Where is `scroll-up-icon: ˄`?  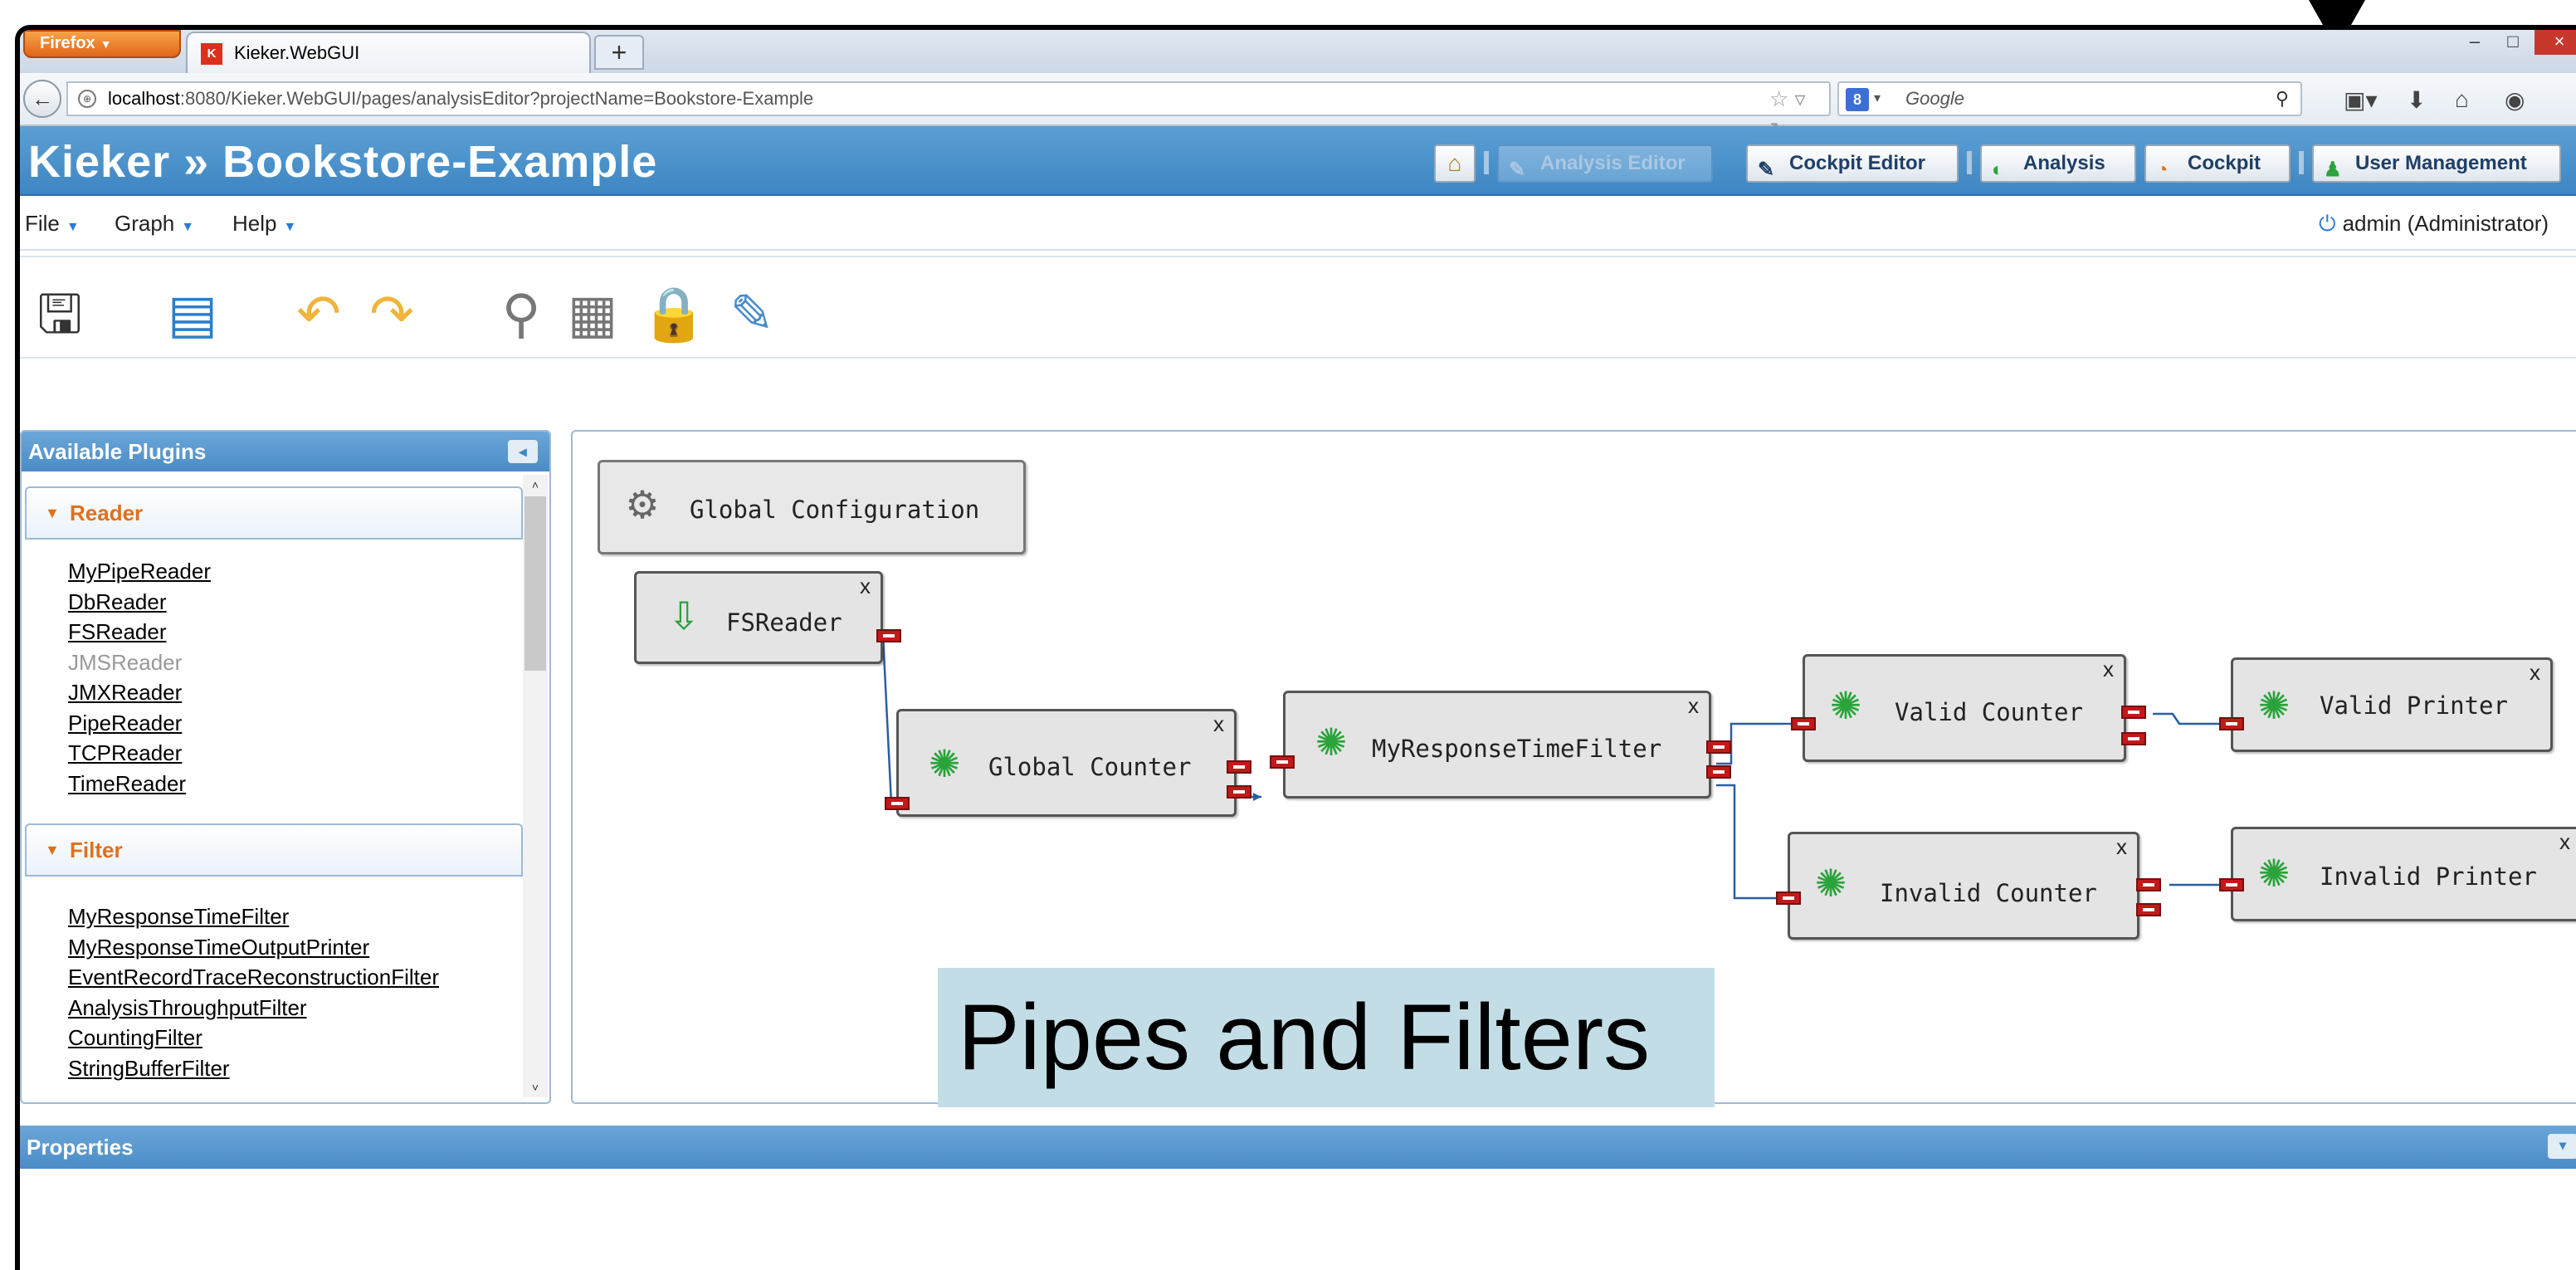
scroll-up-icon: ˄ is located at coordinates (535, 485).